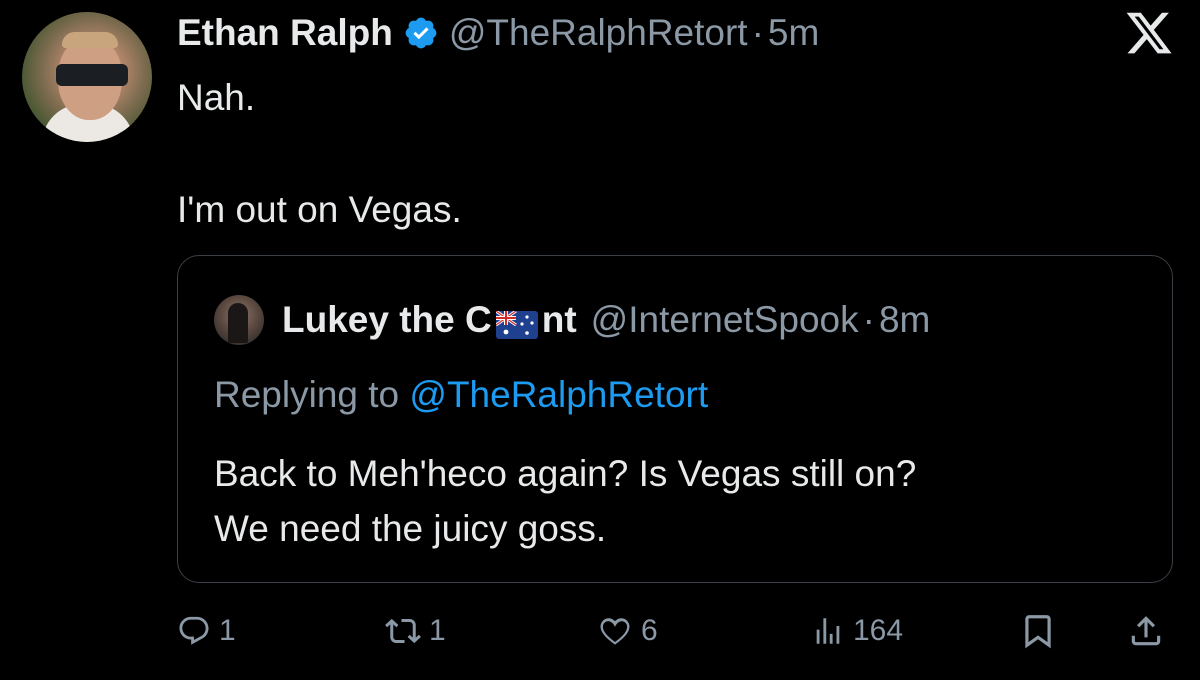 The image size is (1200, 680). I want to click on views-count: 164, so click(878, 630).